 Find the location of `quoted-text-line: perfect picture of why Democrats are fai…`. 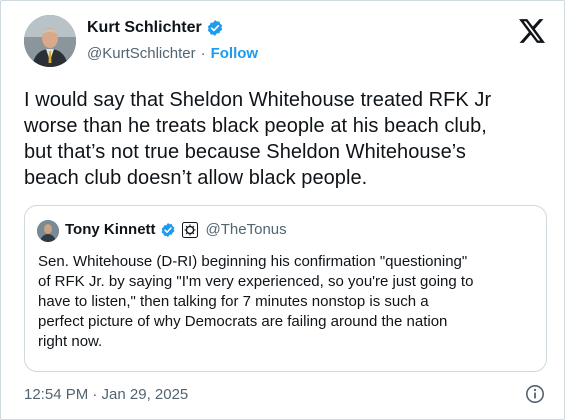

quoted-text-line: perfect picture of why Democrats are fai… is located at coordinates (243, 321).